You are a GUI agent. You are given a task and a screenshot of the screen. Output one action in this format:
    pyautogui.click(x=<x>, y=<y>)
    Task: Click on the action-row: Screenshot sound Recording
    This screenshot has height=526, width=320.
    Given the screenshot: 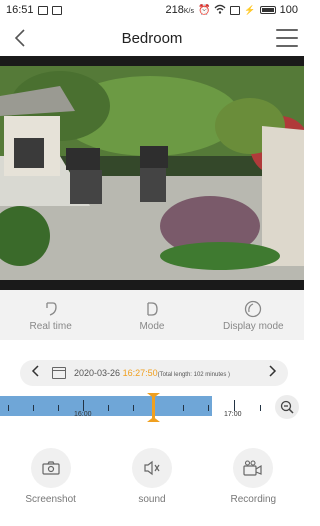 What is the action you would take?
    pyautogui.click(x=152, y=483)
    